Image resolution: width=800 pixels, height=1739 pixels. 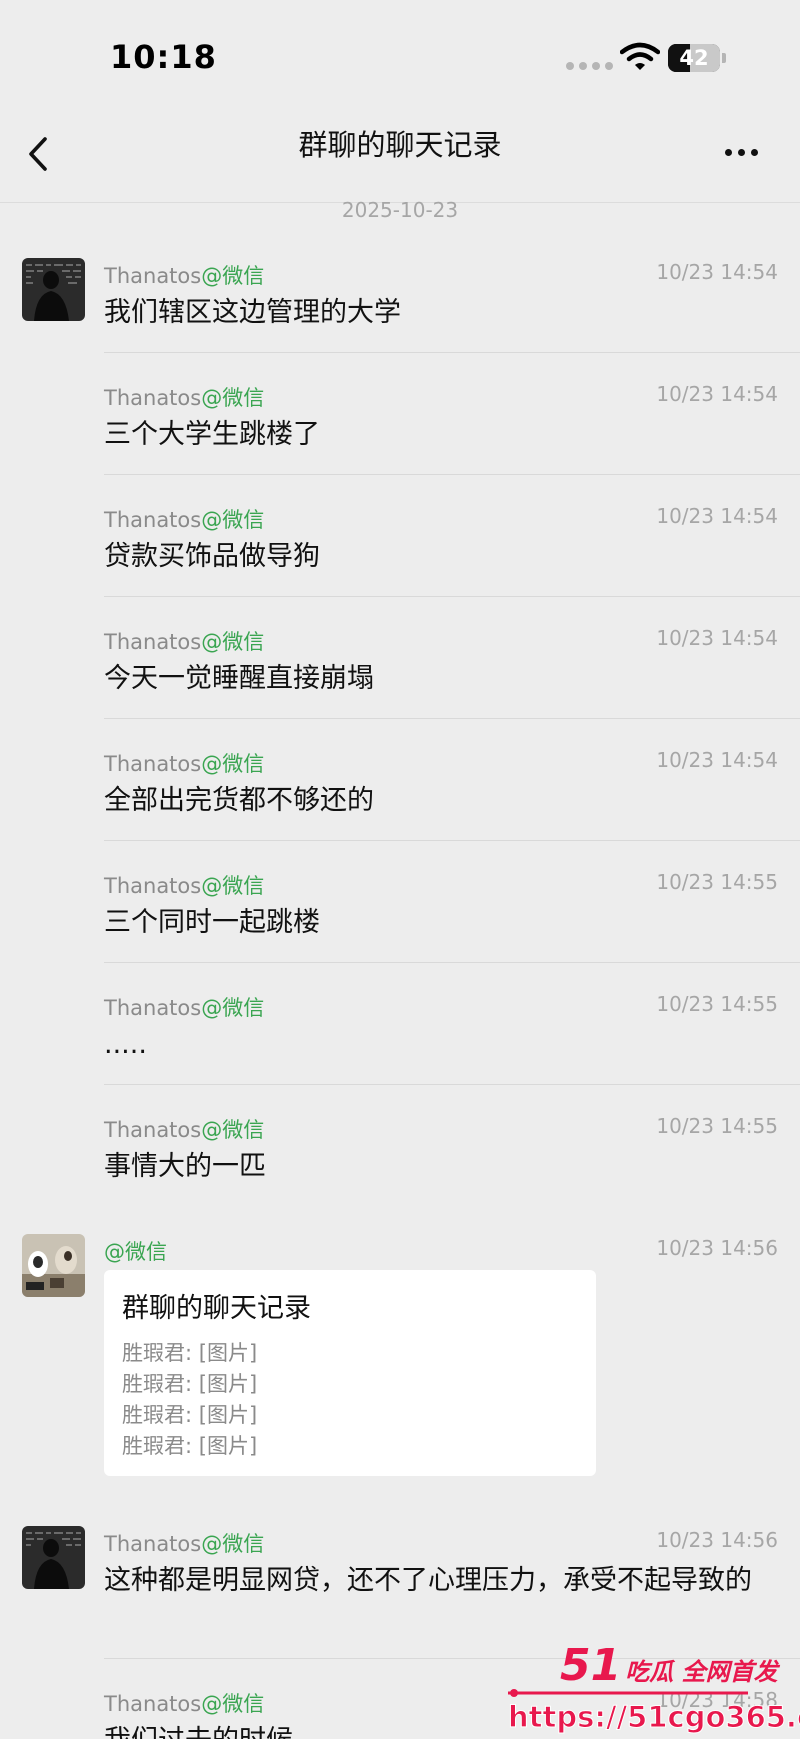 I want to click on watermark-underline-icon, so click(x=628, y=1693).